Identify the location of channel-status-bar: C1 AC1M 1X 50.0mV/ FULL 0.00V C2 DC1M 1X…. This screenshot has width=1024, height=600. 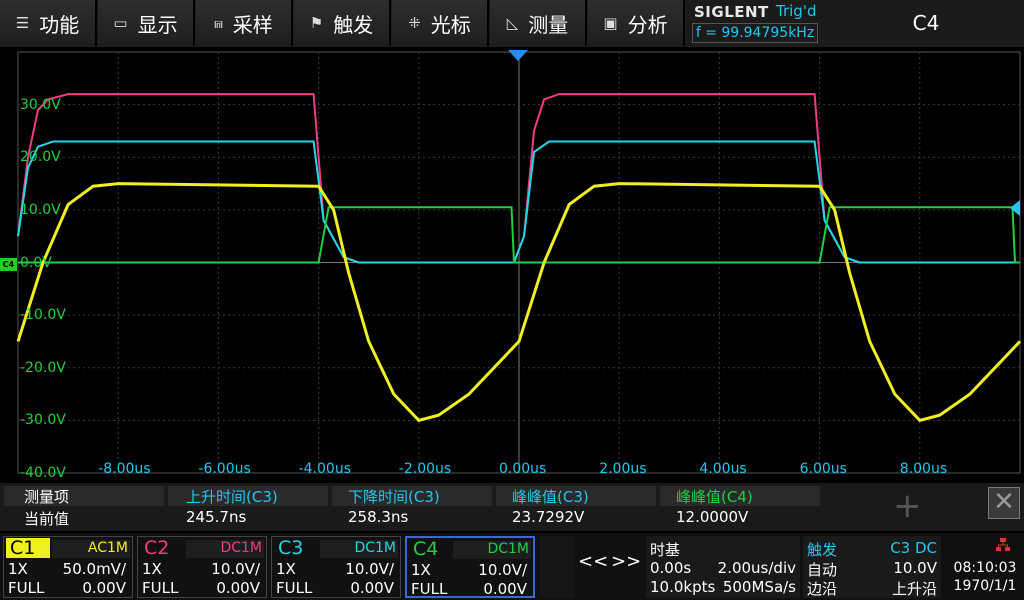
(512, 566).